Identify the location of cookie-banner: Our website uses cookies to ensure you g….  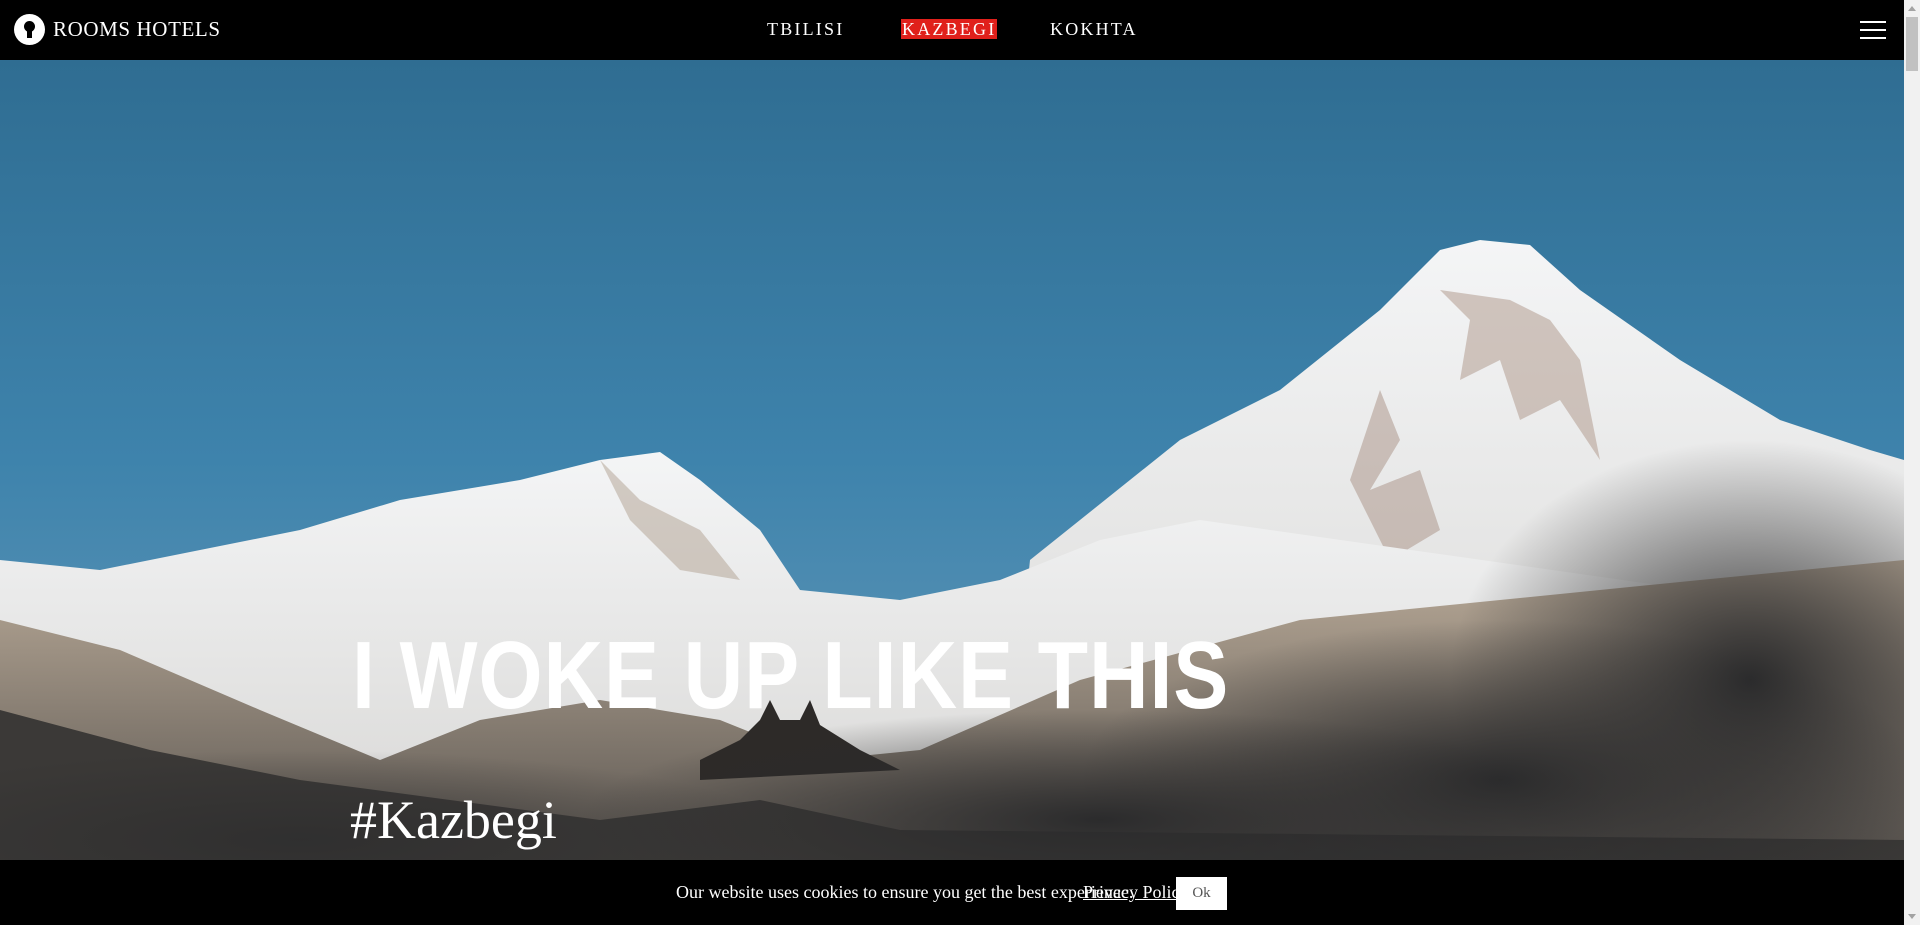
(952, 892).